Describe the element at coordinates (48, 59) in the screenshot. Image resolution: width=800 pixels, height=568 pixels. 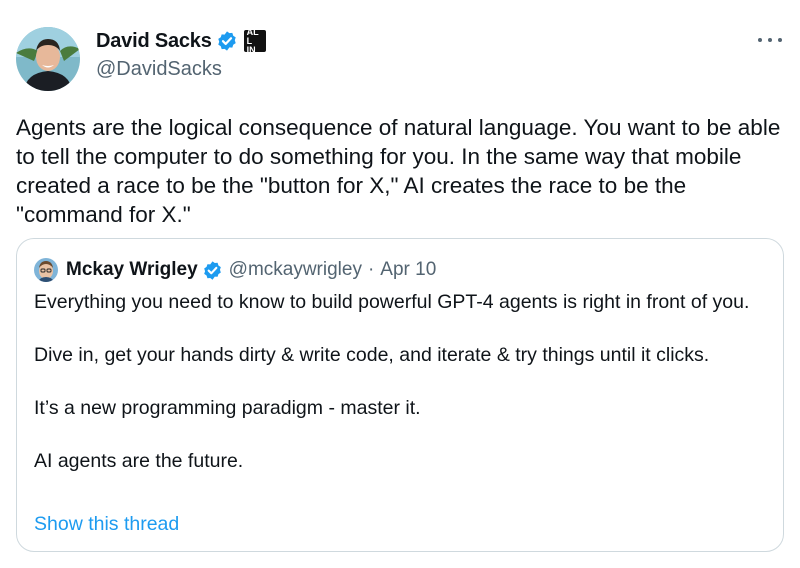
I see `author-avatar` at that location.